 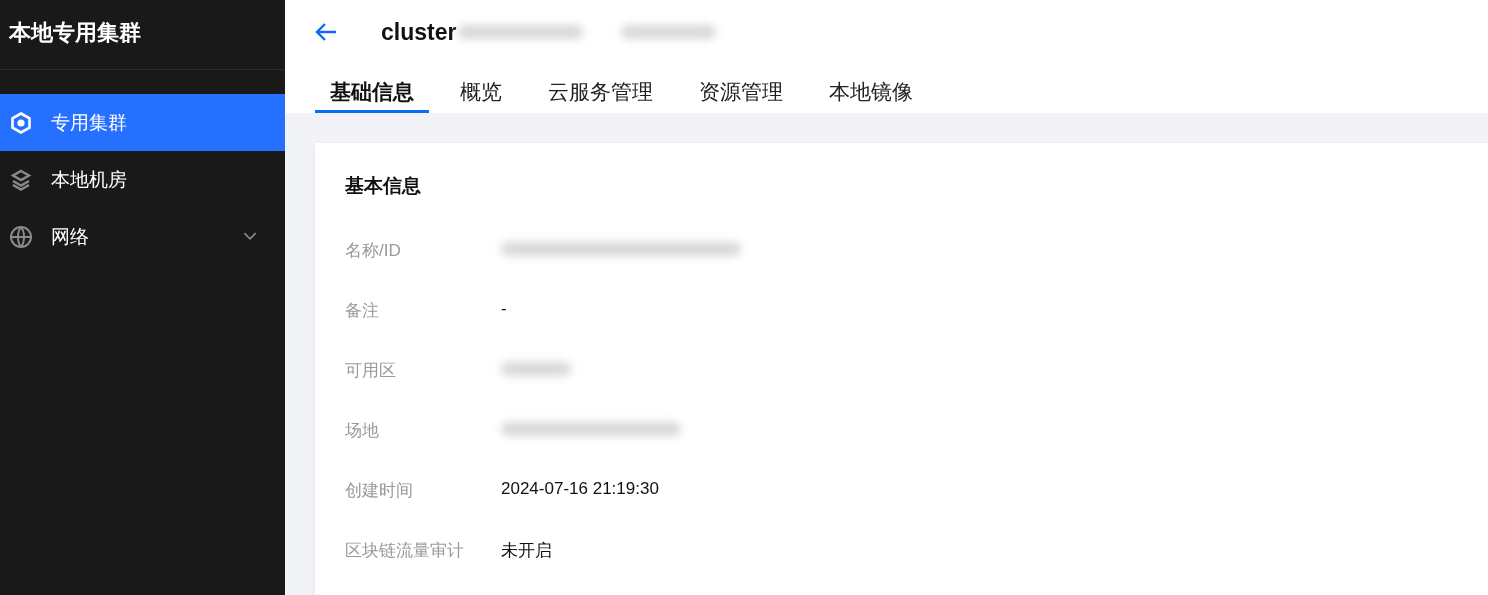 What do you see at coordinates (526, 551) in the screenshot?
I see `field-value: 未开启` at bounding box center [526, 551].